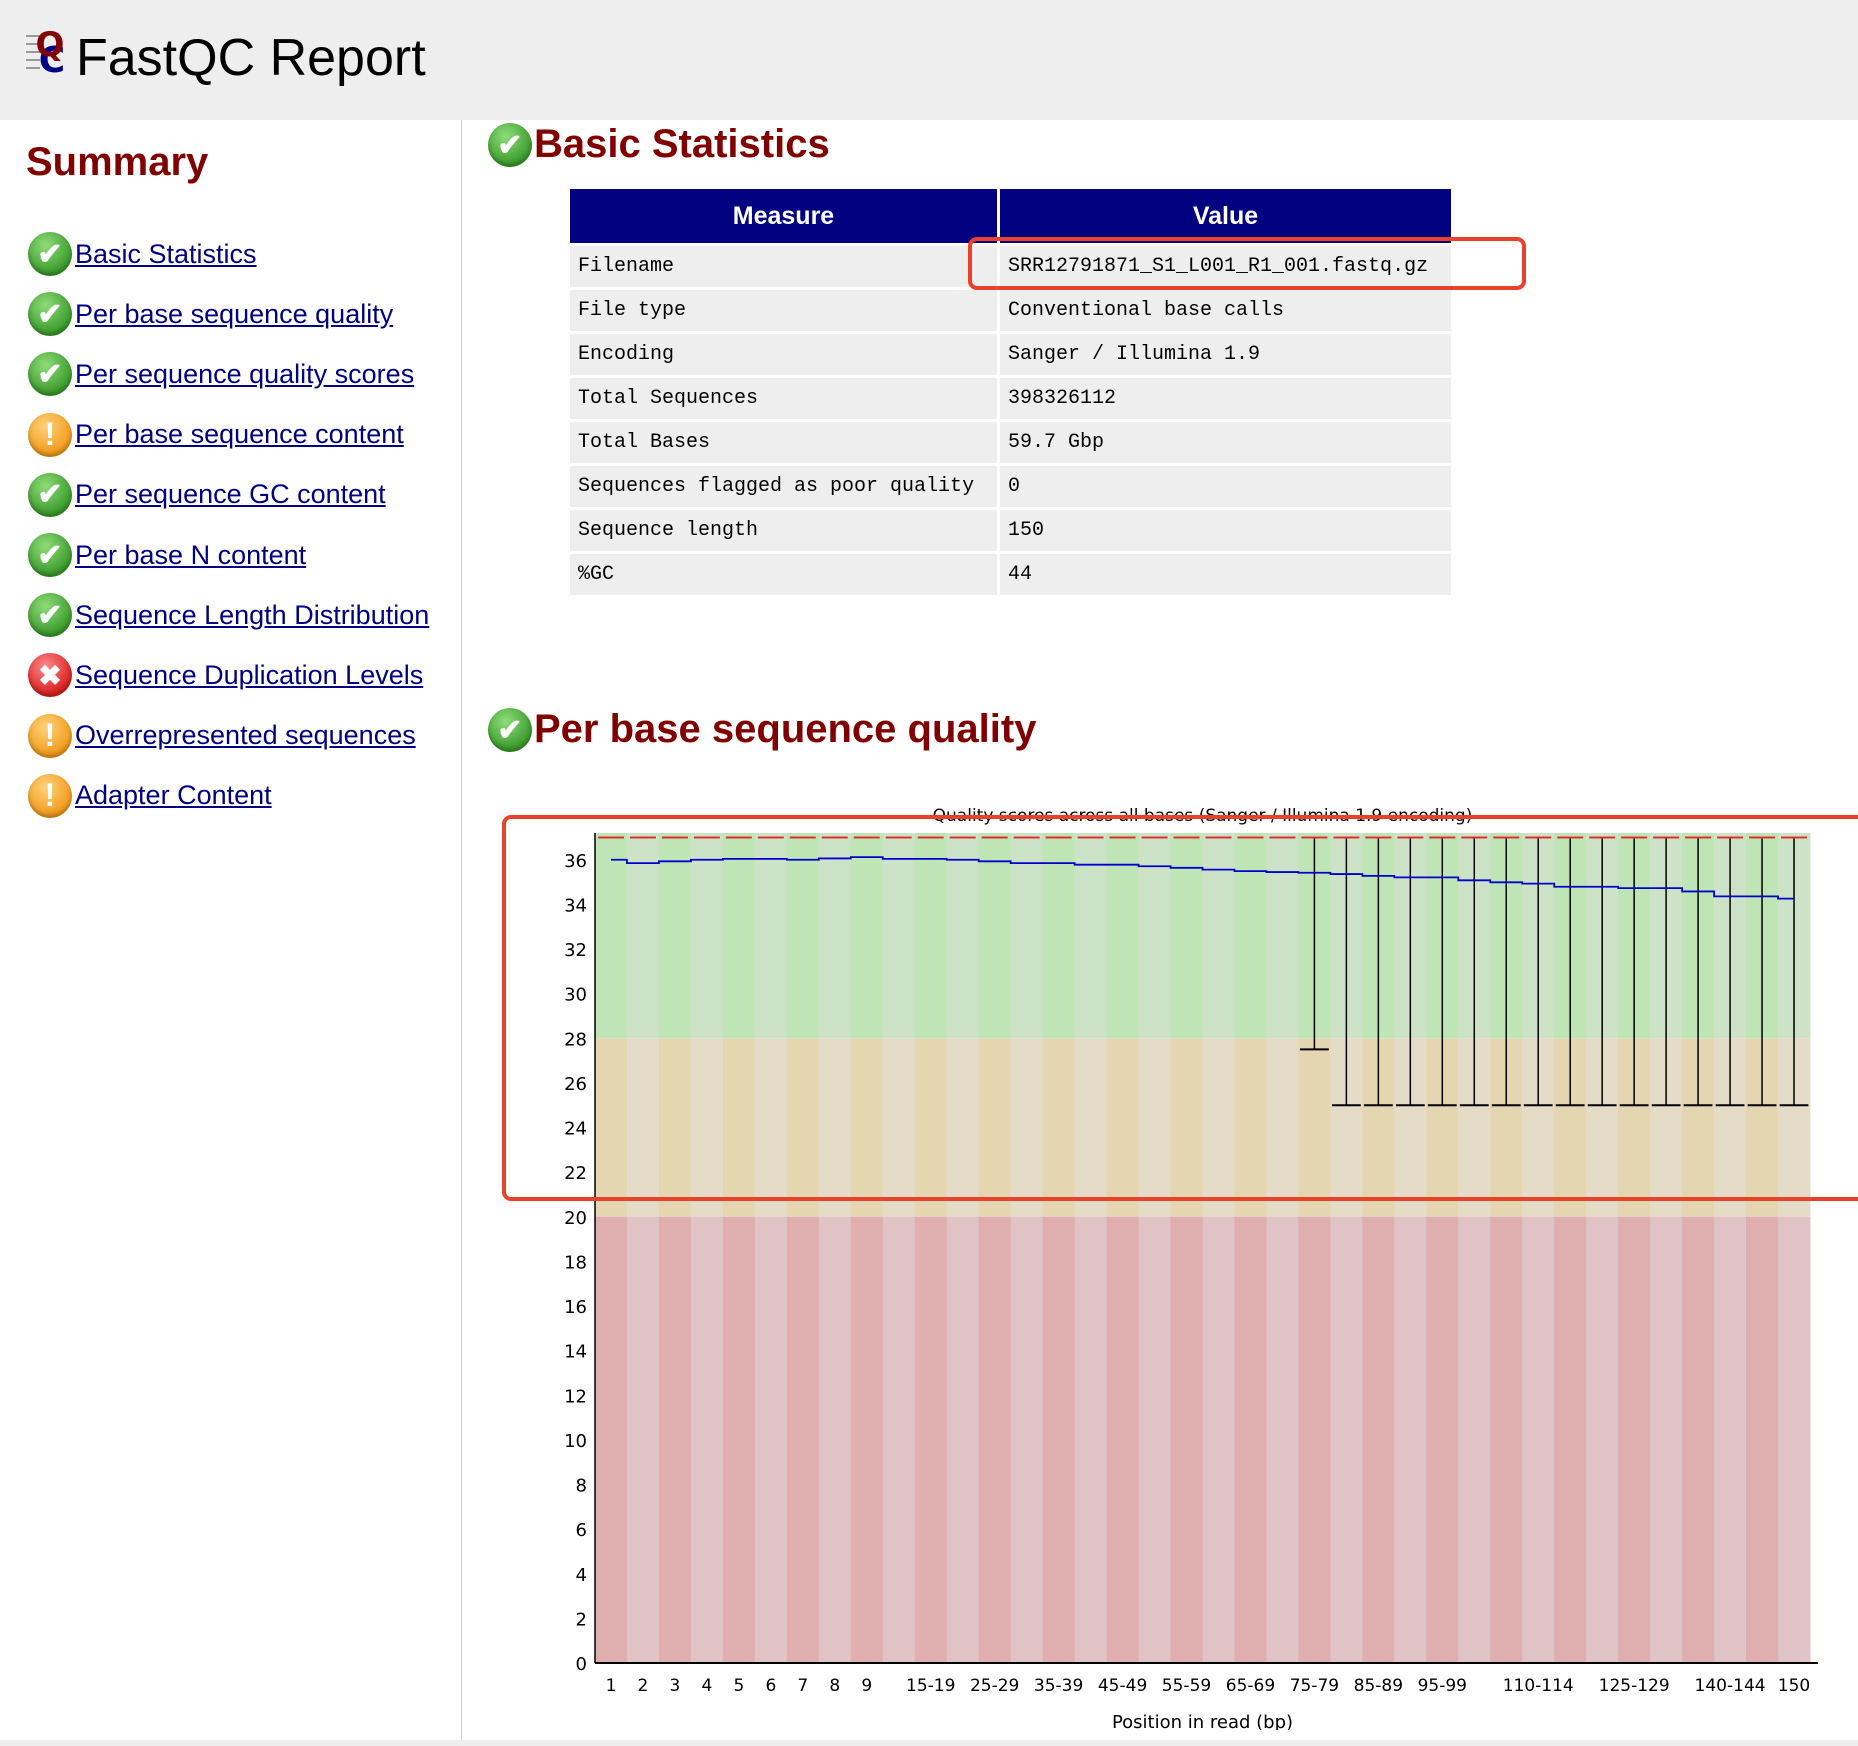 The height and width of the screenshot is (1746, 1858). What do you see at coordinates (643, 1686) in the screenshot?
I see `x-tick-label: 2` at bounding box center [643, 1686].